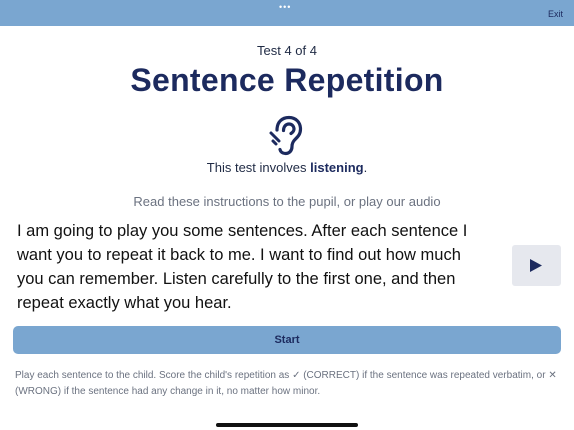 The width and height of the screenshot is (574, 430). What do you see at coordinates (337, 167) in the screenshot?
I see `involves-emphasis: listening` at bounding box center [337, 167].